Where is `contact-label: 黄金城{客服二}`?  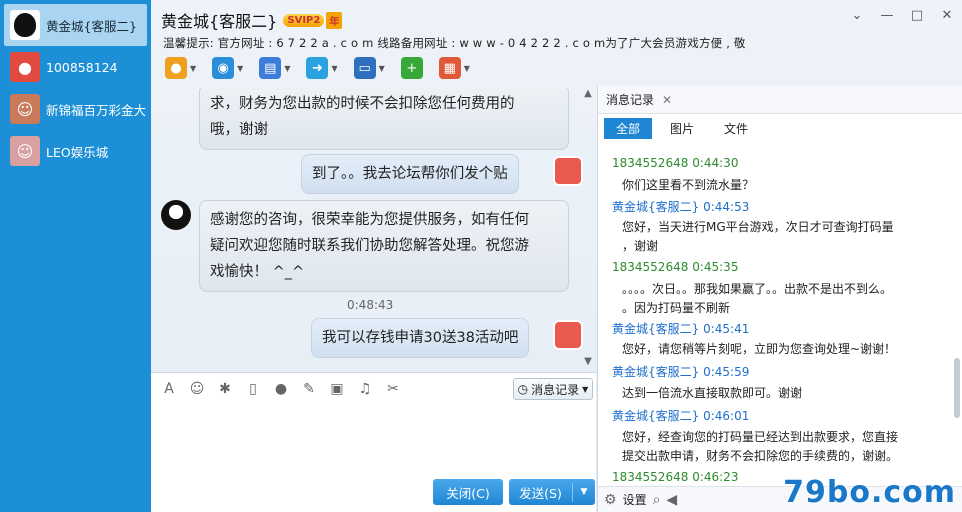 contact-label: 黄金城{客服二} is located at coordinates (91, 26).